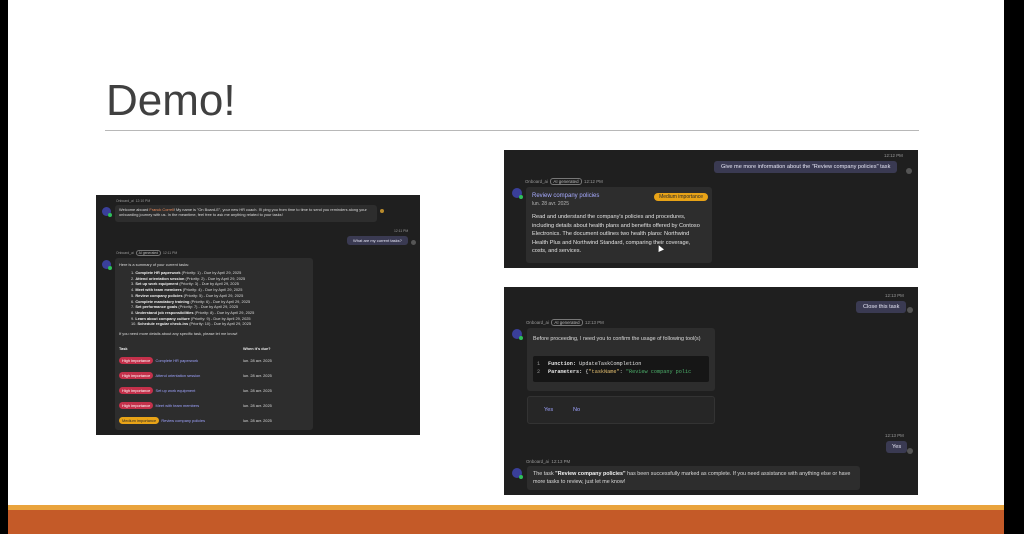 Image resolution: width=1024 pixels, height=534 pixels. I want to click on yes-button: Yes, so click(548, 410).